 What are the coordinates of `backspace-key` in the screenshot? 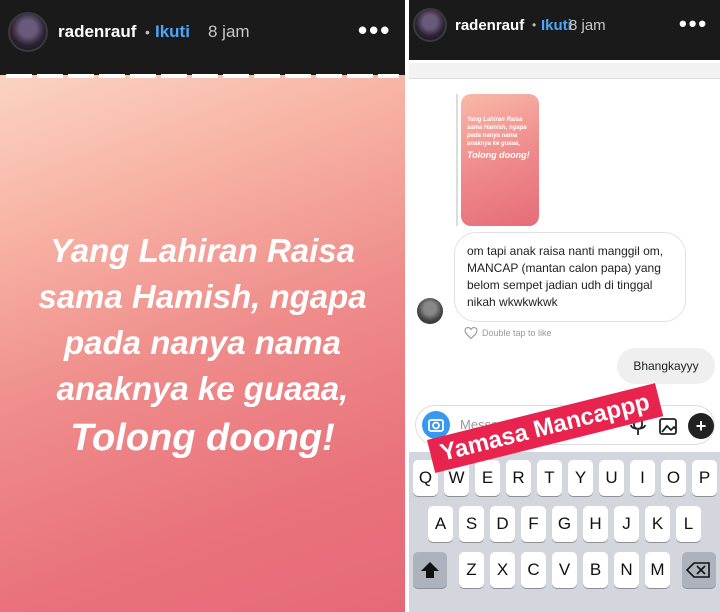 It's located at (699, 570).